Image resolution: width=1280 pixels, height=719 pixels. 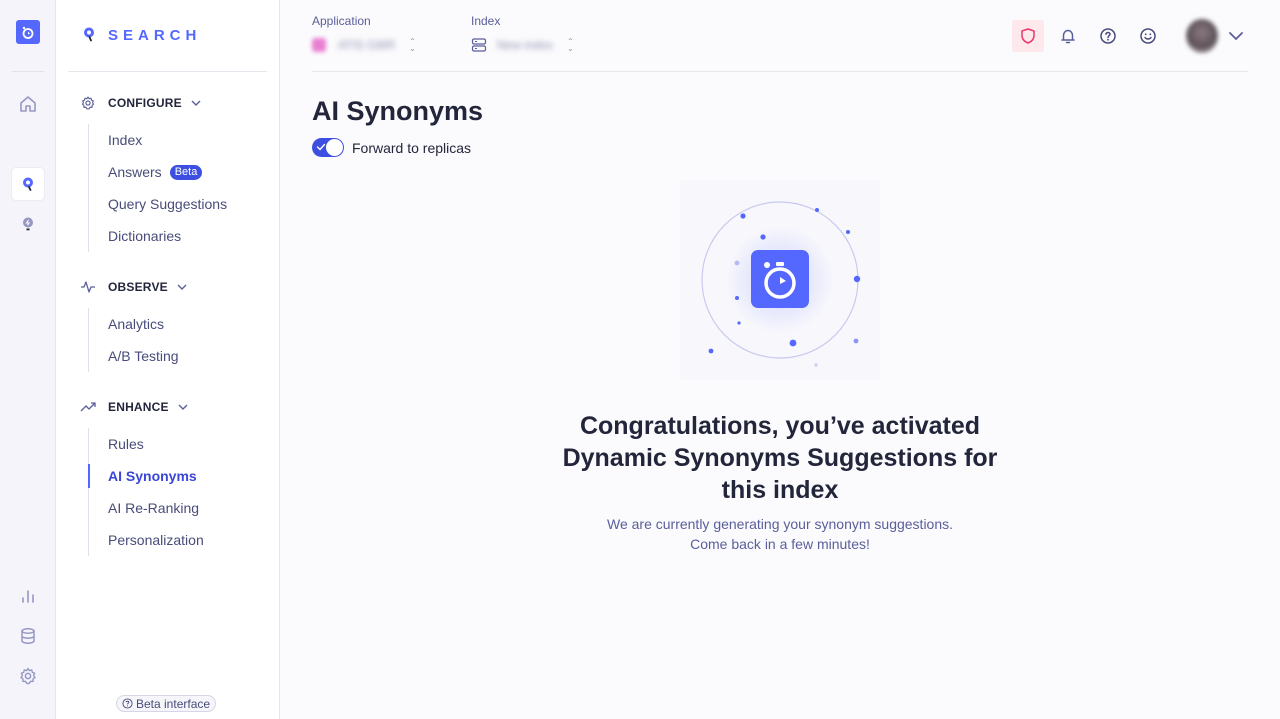 I want to click on nav-item-label: A/B Testing, so click(x=143, y=356).